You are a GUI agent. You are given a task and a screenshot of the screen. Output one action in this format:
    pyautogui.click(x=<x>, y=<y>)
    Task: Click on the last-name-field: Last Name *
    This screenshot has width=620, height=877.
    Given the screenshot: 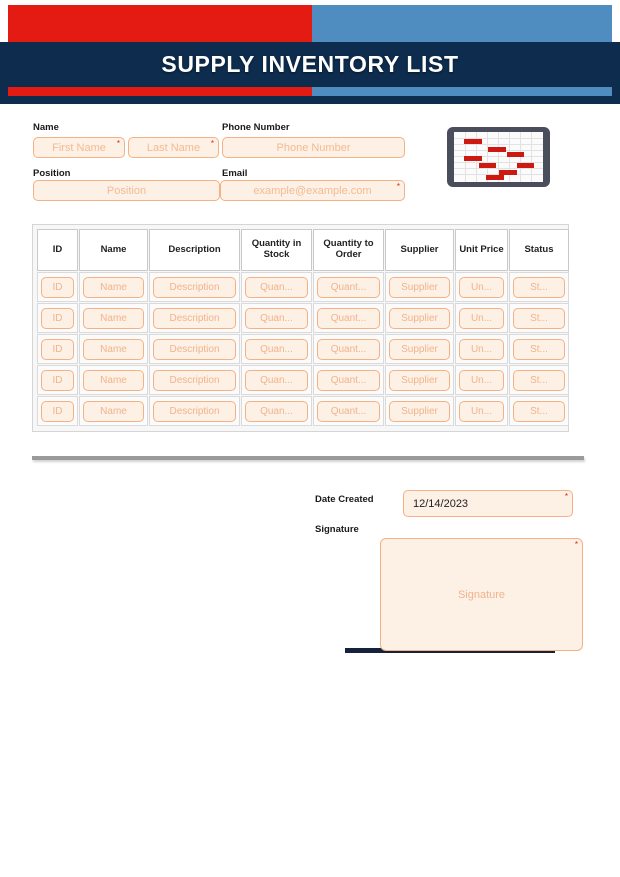 What is the action you would take?
    pyautogui.click(x=173, y=147)
    